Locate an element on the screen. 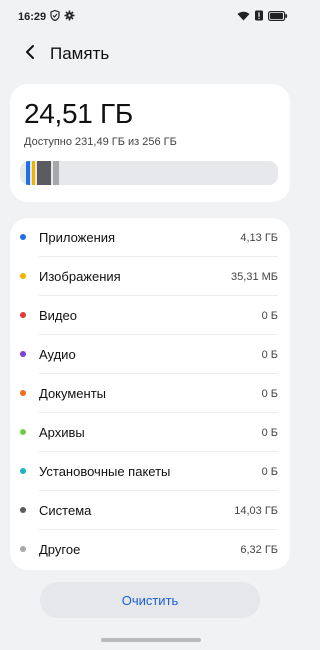 The width and height of the screenshot is (320, 650). category-label: Видео is located at coordinates (58, 315).